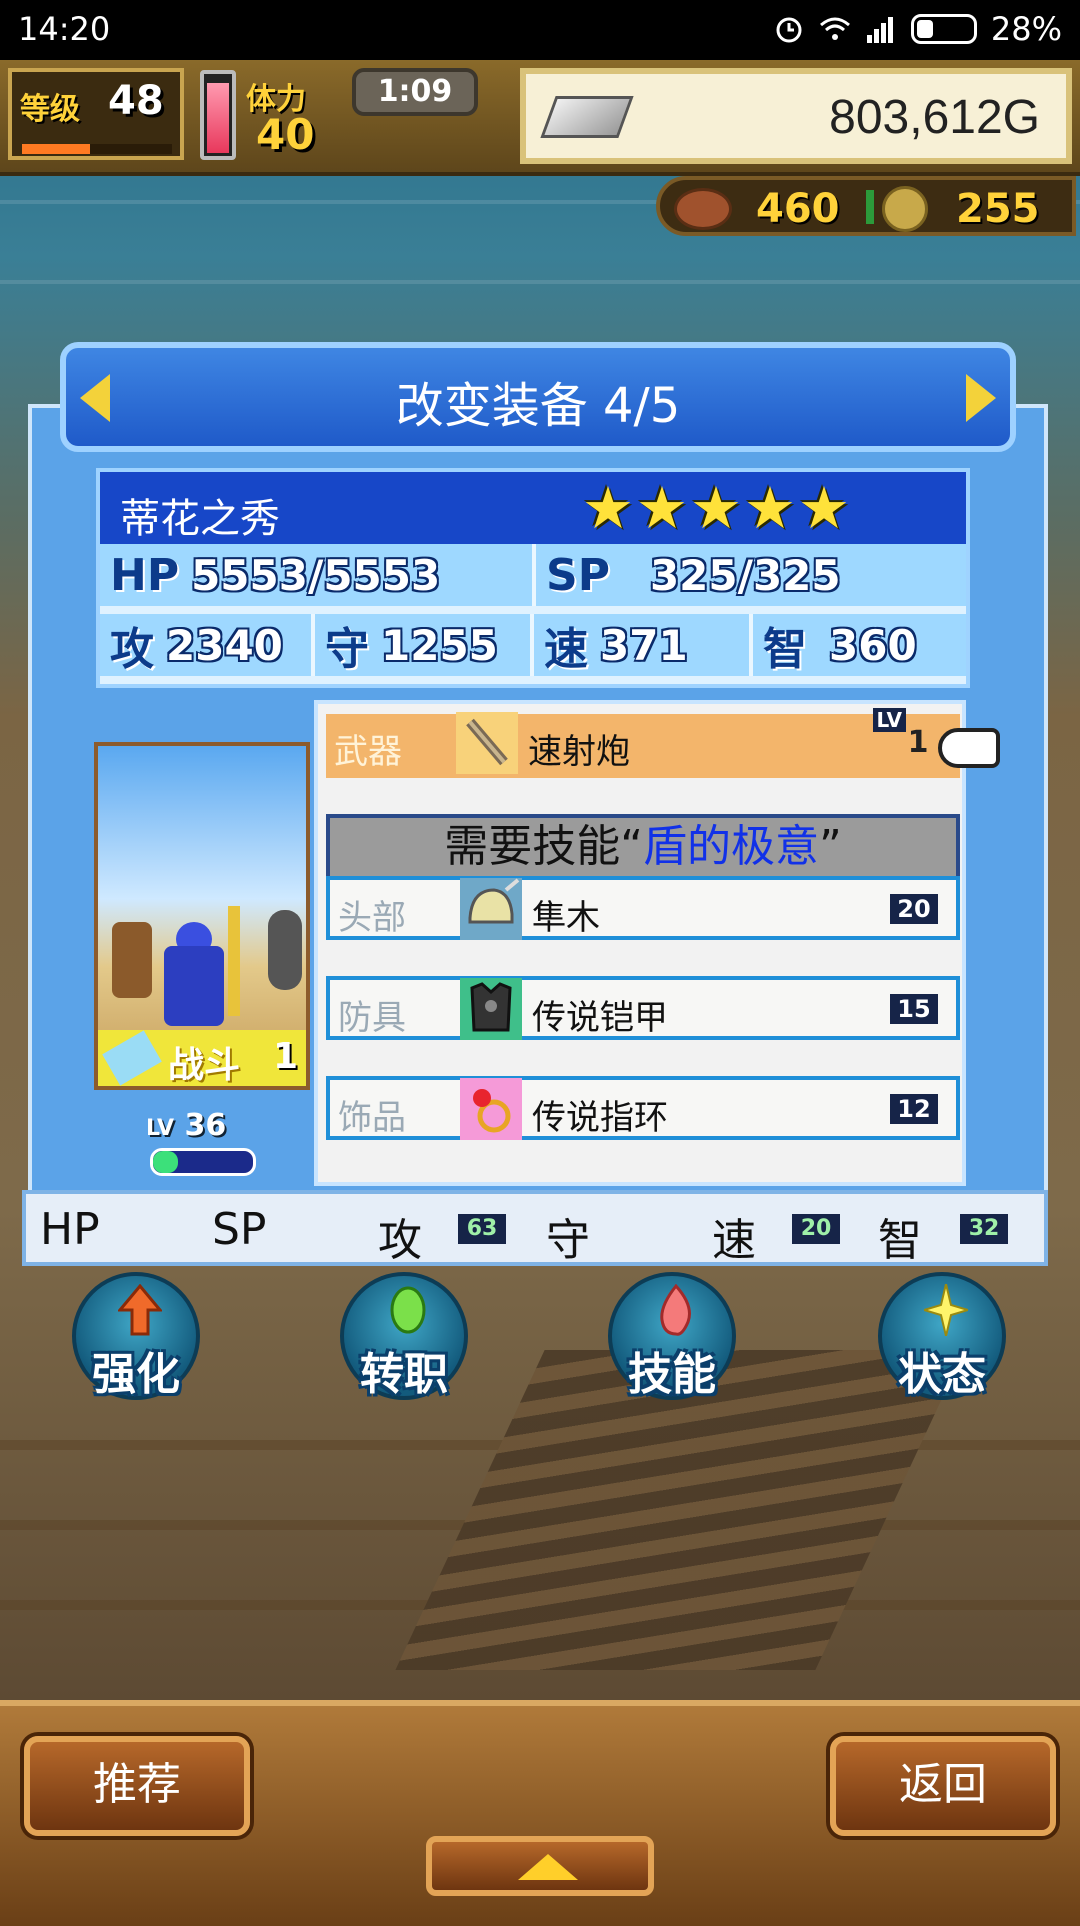 The height and width of the screenshot is (1926, 1080). What do you see at coordinates (643, 743) in the screenshot?
I see `equip-slot-weapon: 武器 速射炮 LV 1` at bounding box center [643, 743].